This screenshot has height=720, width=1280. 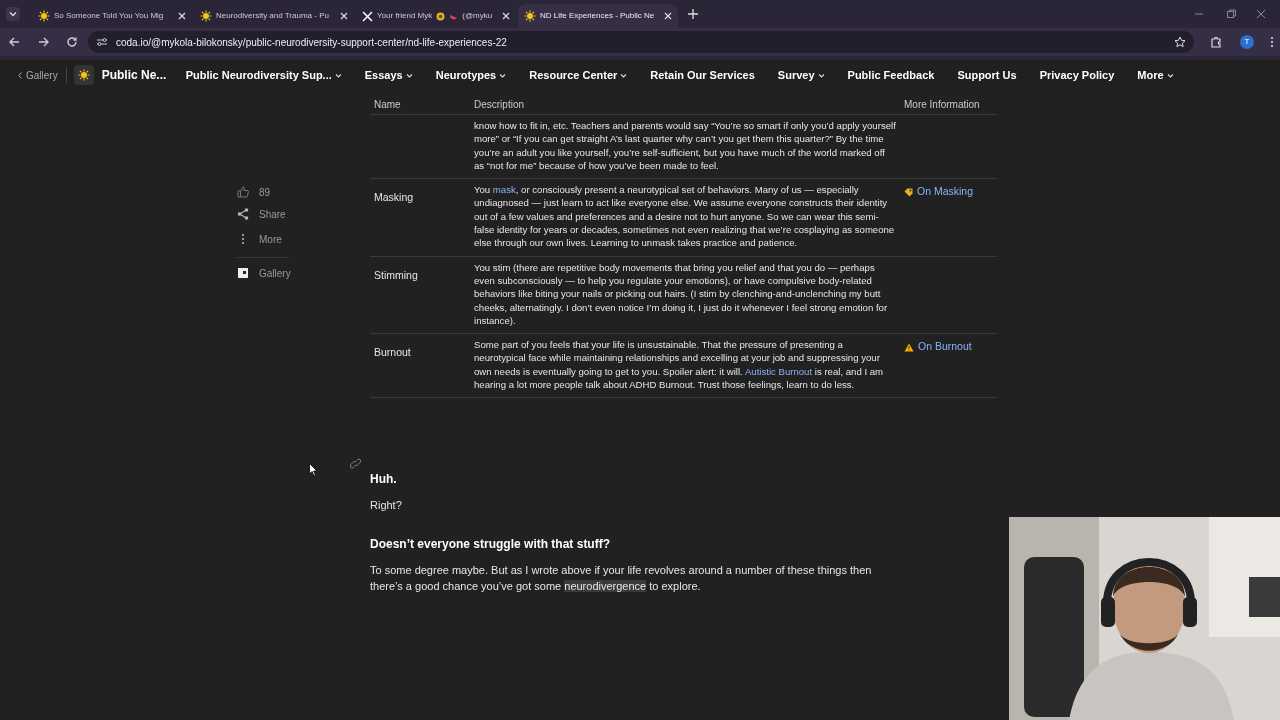 What do you see at coordinates (394, 197) in the screenshot?
I see `table-cell: Masking` at bounding box center [394, 197].